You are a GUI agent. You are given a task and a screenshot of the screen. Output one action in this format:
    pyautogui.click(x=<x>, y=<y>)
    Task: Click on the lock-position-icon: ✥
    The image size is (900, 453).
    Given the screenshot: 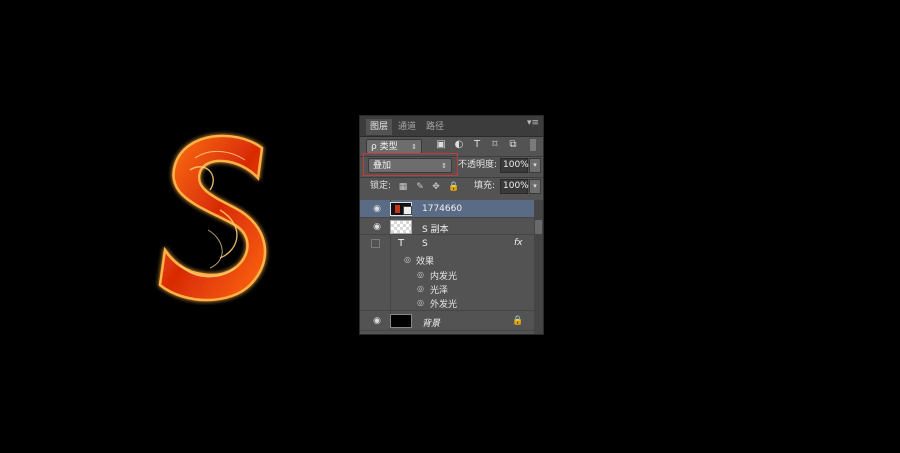 What is the action you would take?
    pyautogui.click(x=436, y=187)
    